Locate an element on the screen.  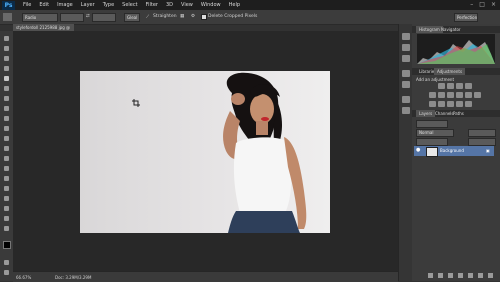
add-mask-icon is located at coordinates (450, 275).